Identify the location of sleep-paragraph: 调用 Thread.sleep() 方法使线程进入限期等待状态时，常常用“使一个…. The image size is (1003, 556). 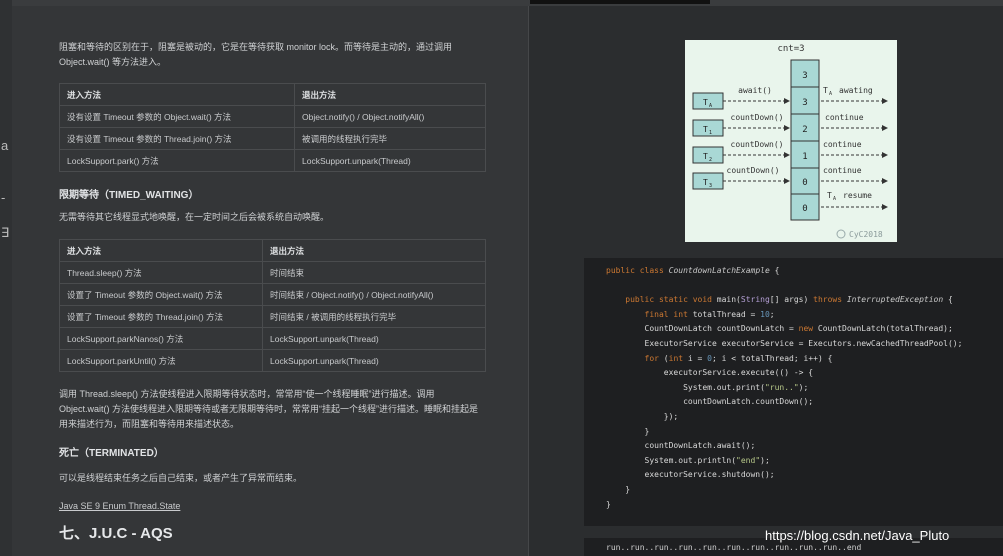
(269, 409).